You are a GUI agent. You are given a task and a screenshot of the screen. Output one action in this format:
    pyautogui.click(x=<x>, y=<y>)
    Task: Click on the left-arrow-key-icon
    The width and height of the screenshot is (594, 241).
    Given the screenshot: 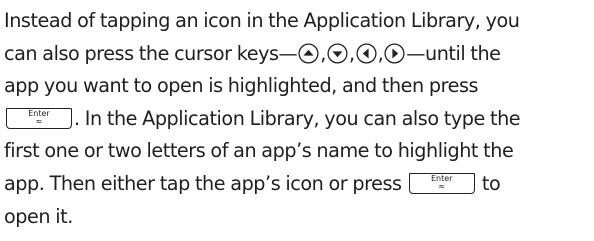 What is the action you would take?
    pyautogui.click(x=366, y=53)
    